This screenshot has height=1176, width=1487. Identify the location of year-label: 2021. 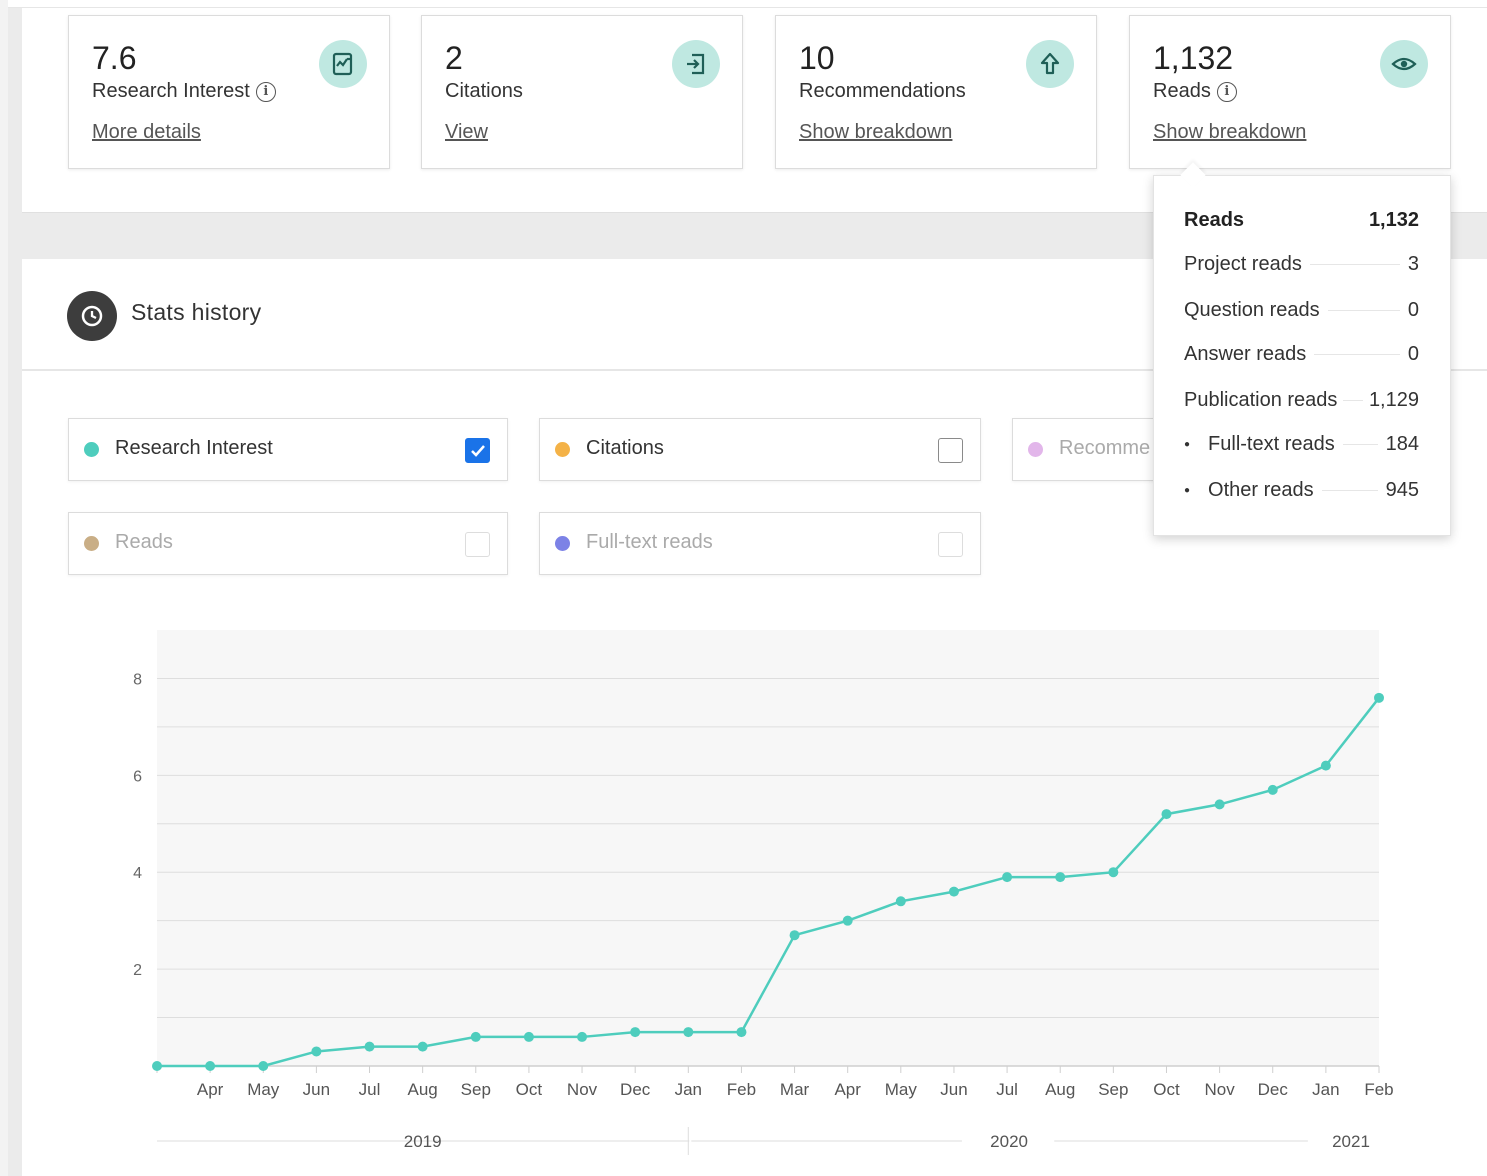
(1351, 1141).